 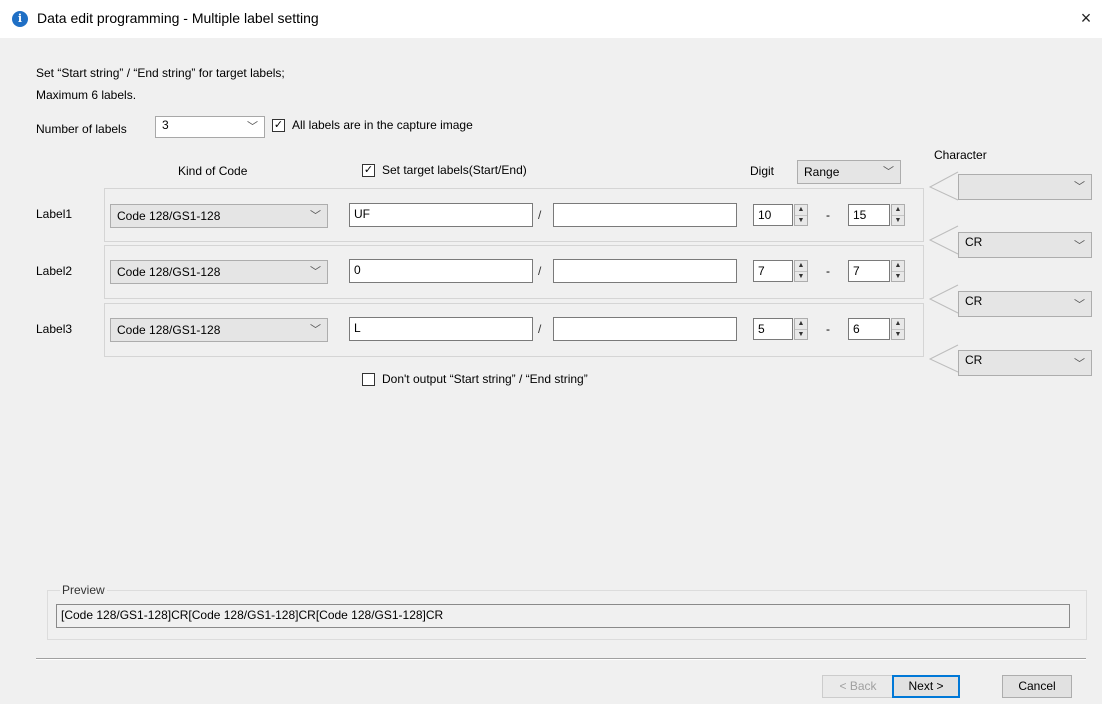 I want to click on character-value-4: CR, so click(x=974, y=360).